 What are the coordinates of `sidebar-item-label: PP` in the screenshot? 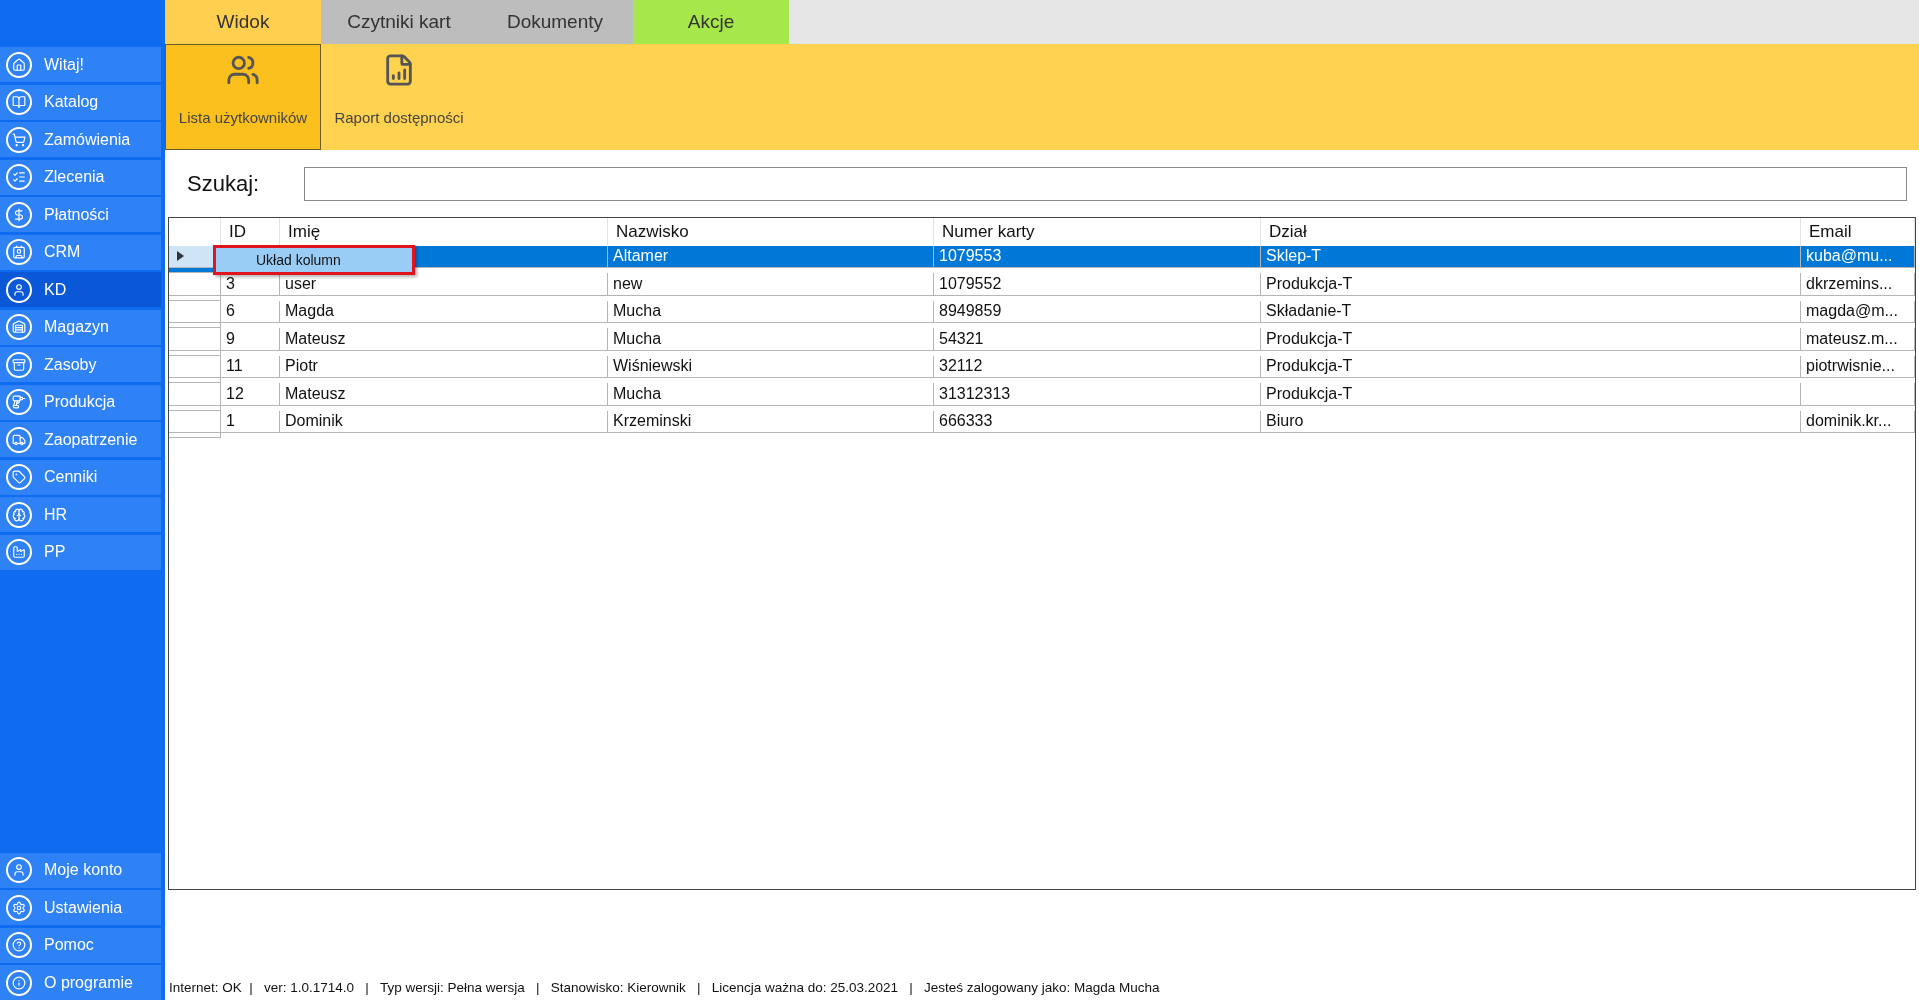 It's located at (55, 552).